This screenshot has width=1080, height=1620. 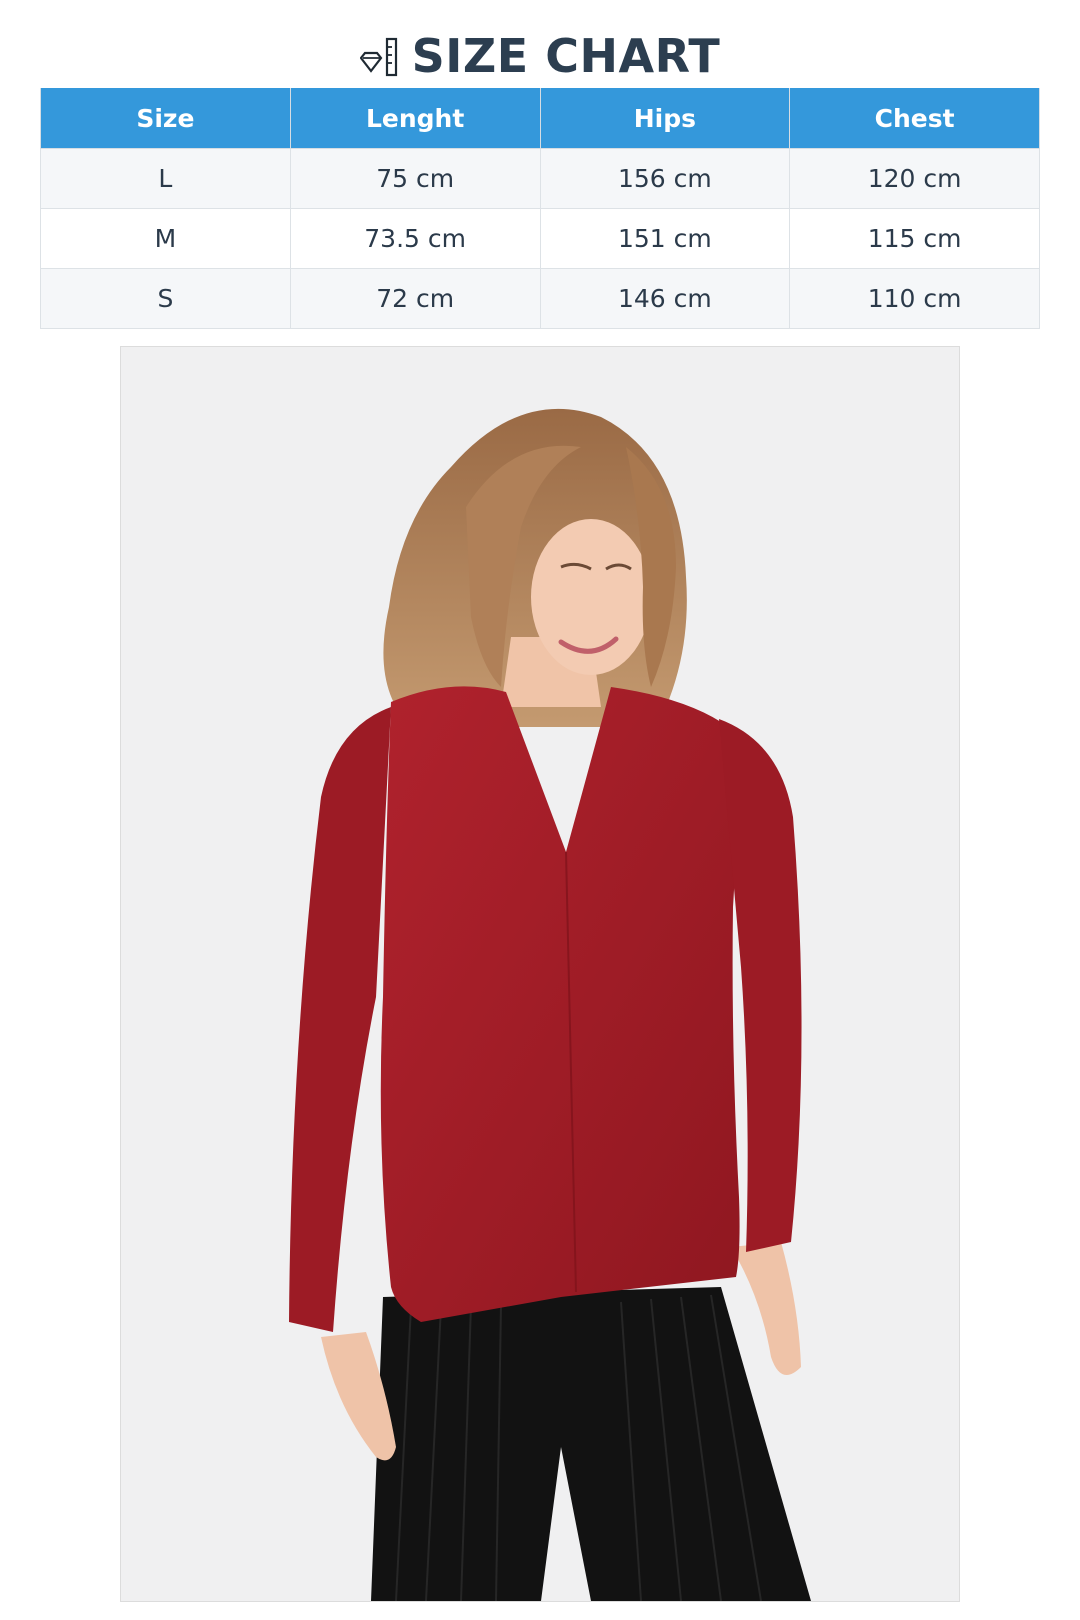 What do you see at coordinates (415, 178) in the screenshot?
I see `cell-length: 75 cm` at bounding box center [415, 178].